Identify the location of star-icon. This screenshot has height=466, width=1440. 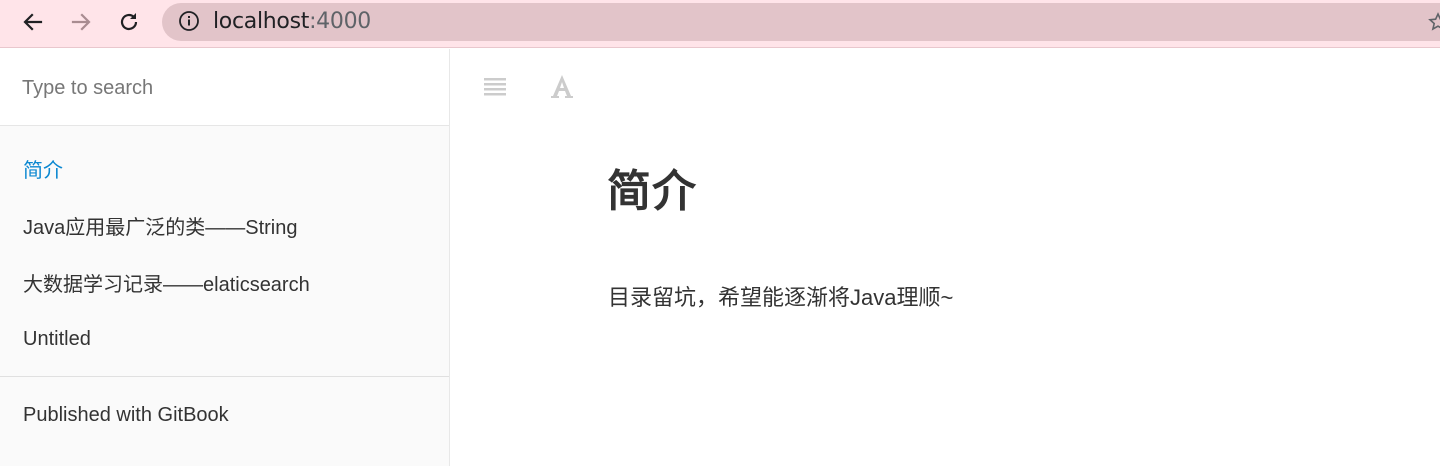
(1434, 22).